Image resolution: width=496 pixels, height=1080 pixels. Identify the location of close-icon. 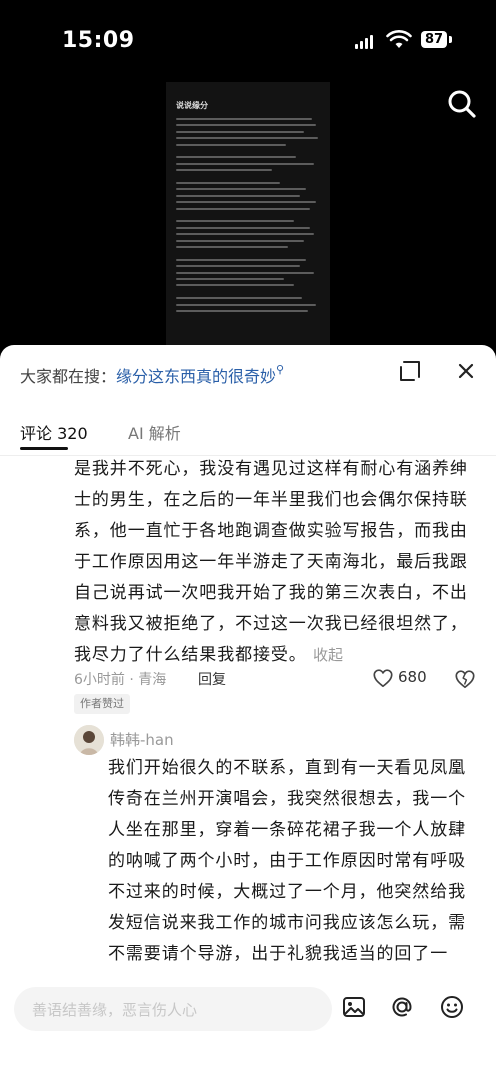
(466, 371).